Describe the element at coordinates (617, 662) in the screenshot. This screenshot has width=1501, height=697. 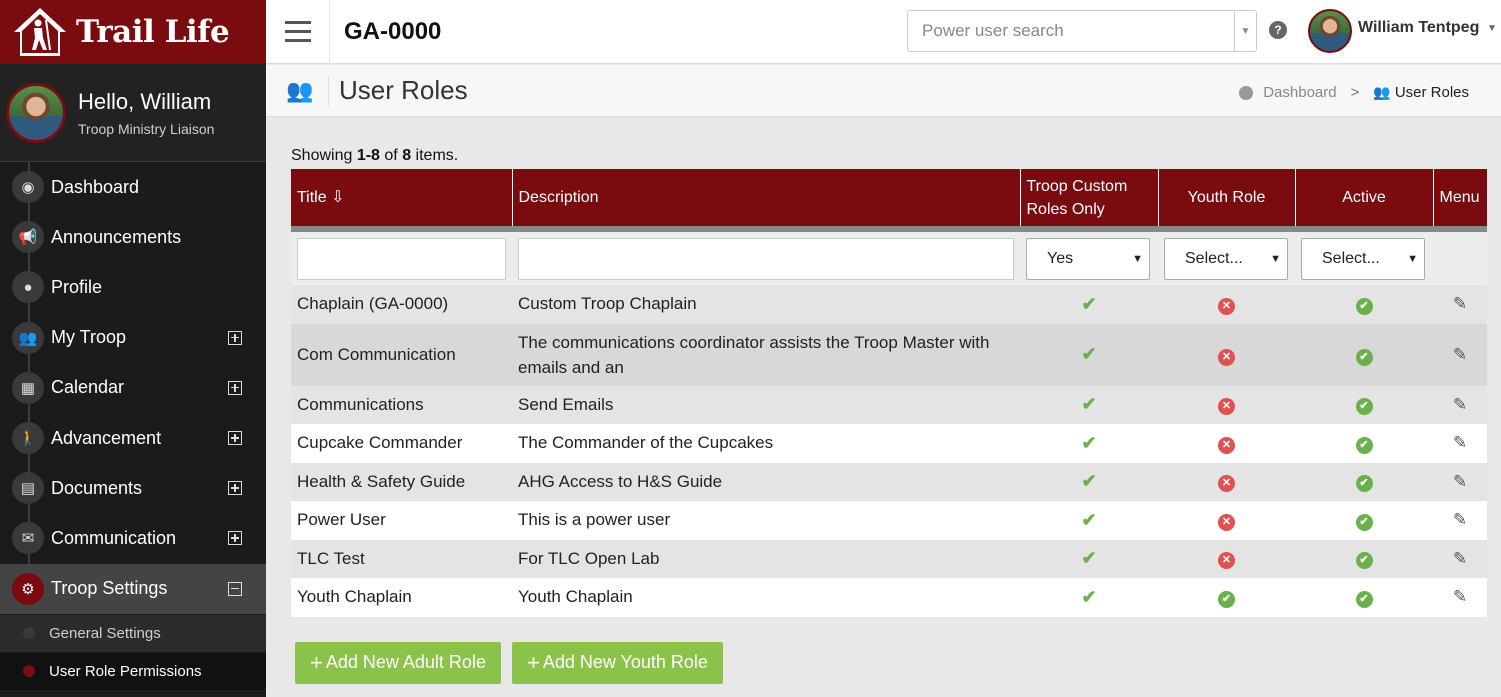
I see `add-youth-role-button: + Add New Youth Role` at that location.